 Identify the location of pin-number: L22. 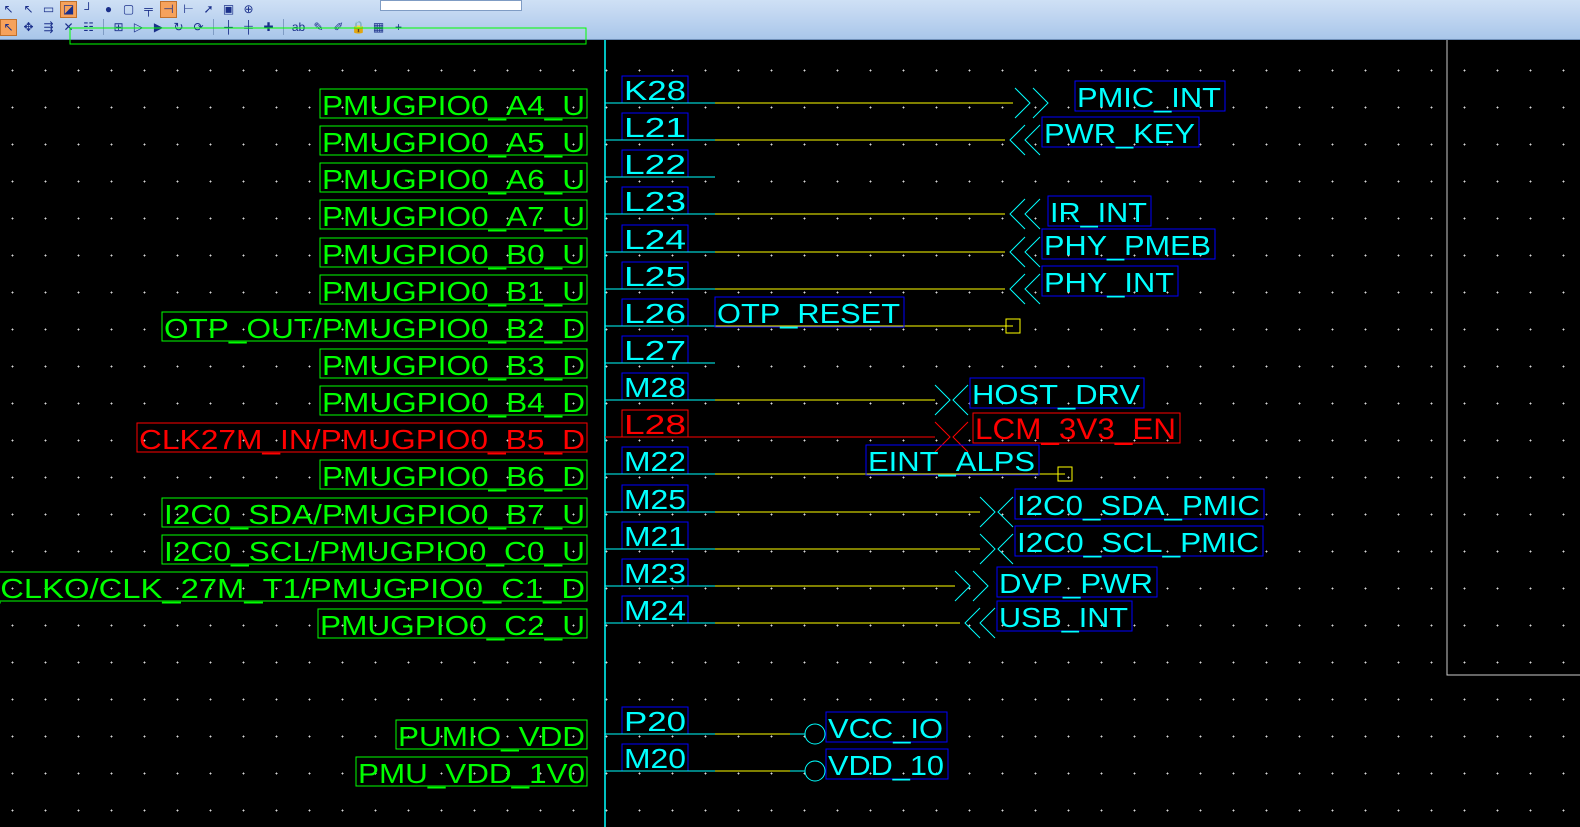
(655, 164).